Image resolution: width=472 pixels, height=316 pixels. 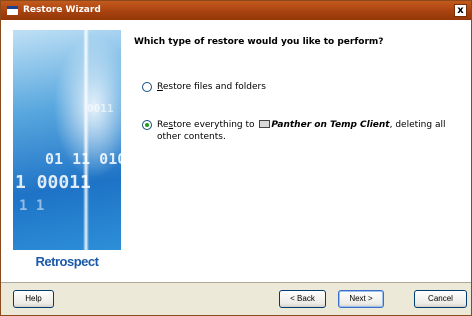 I want to click on light-beam, so click(x=86, y=140).